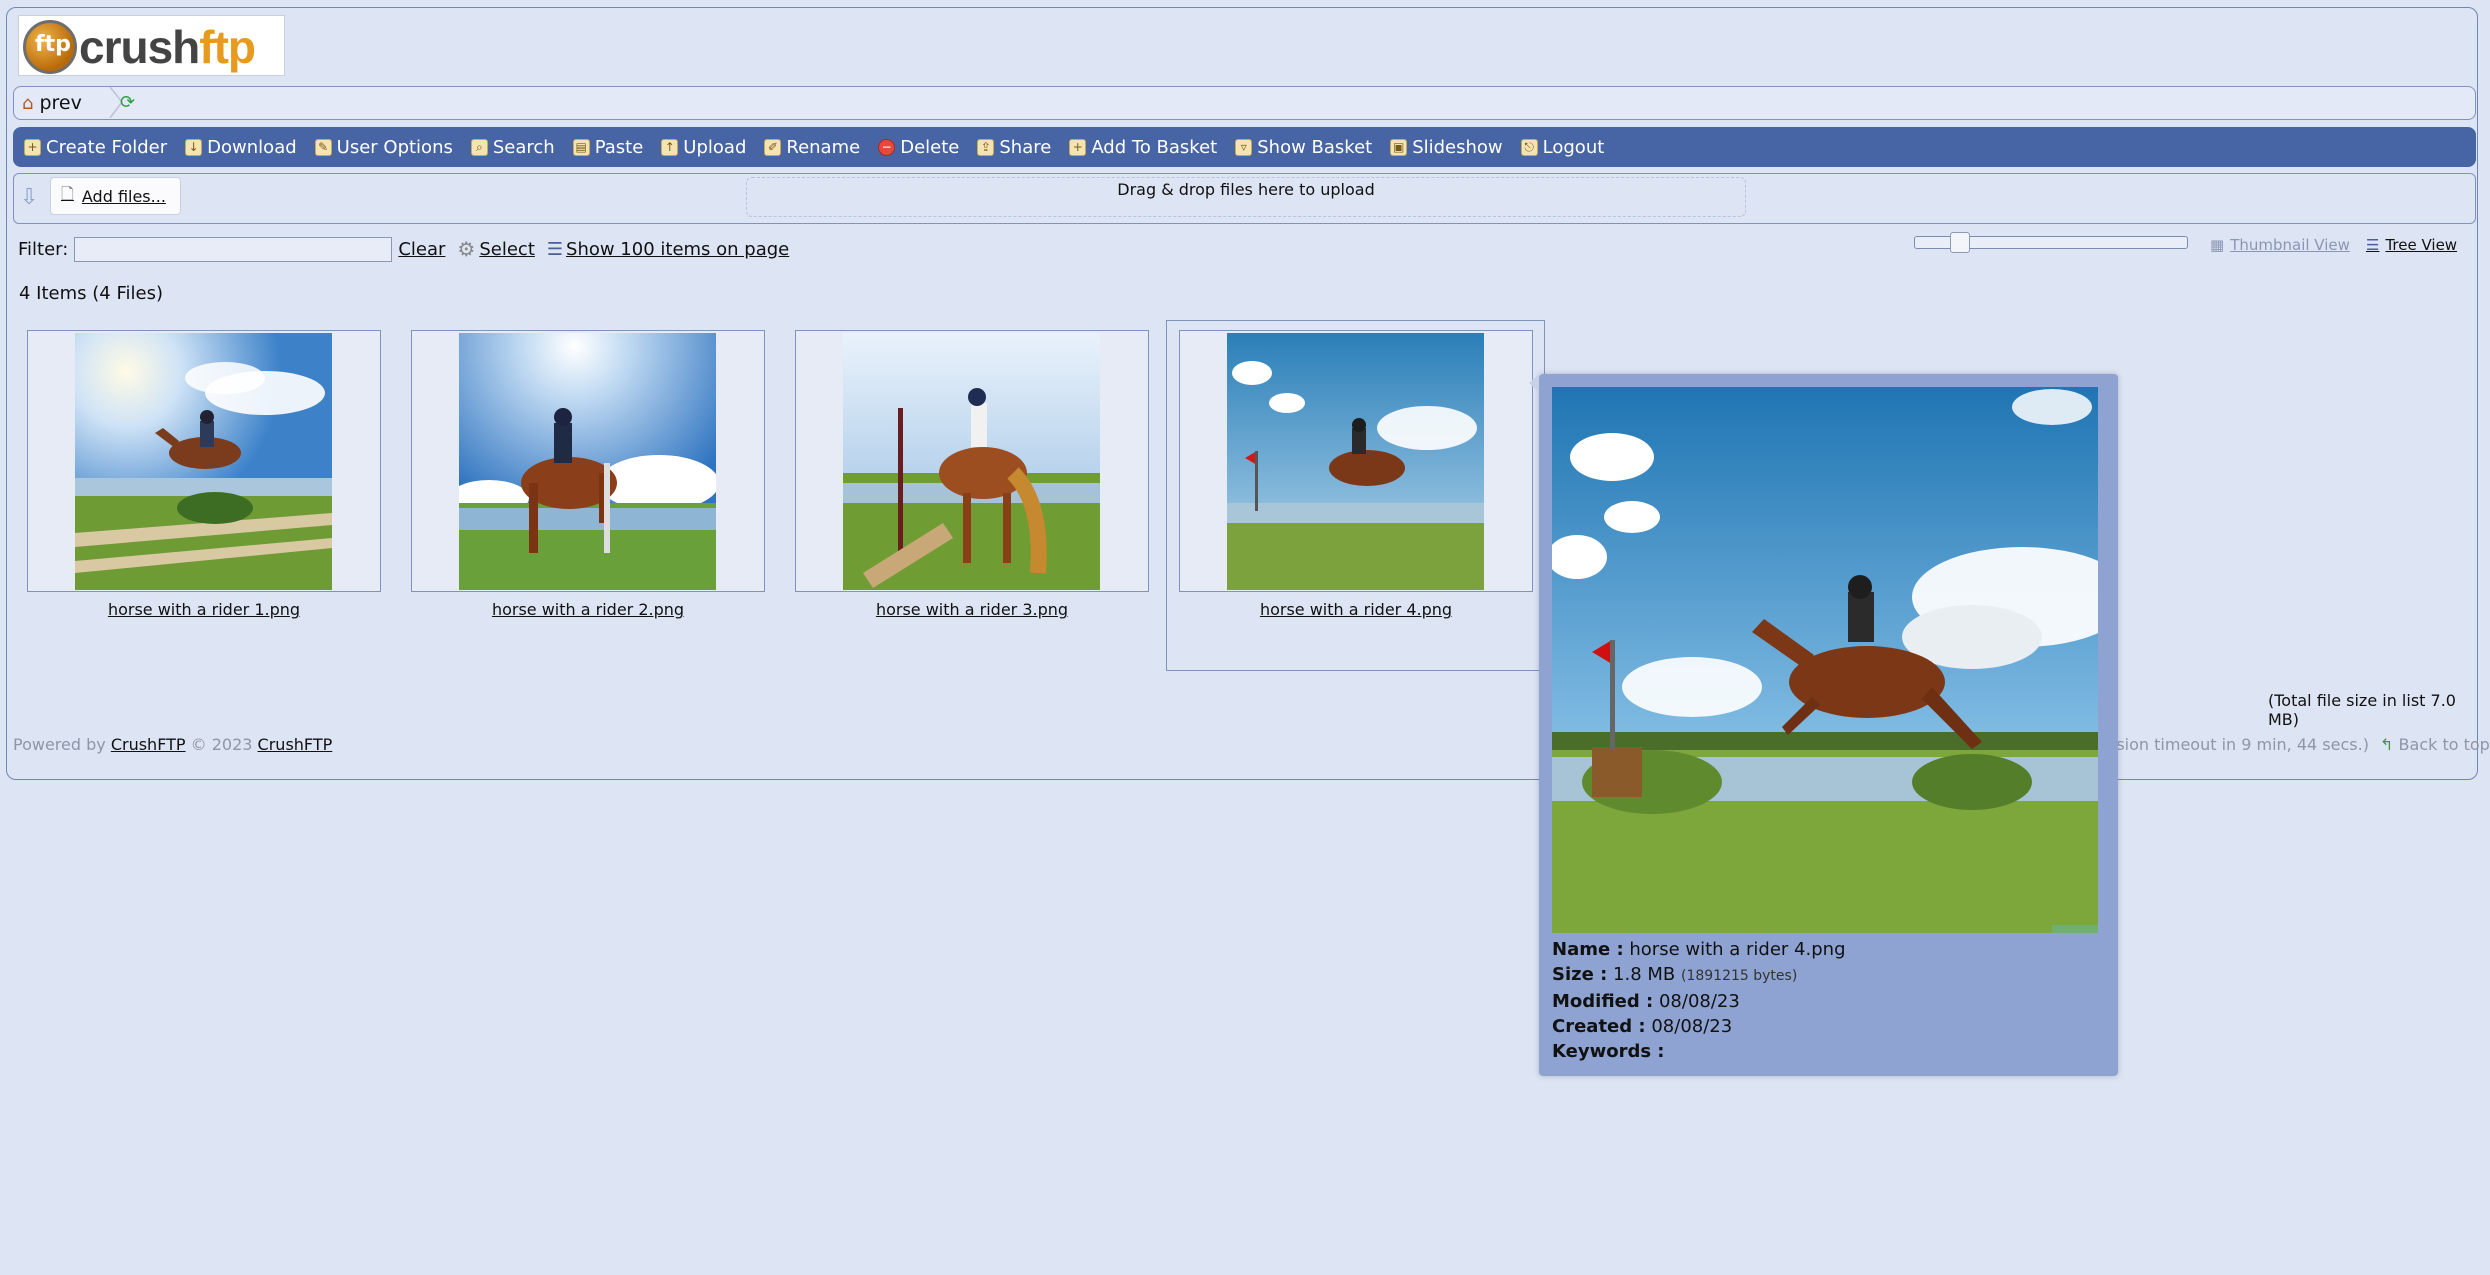  What do you see at coordinates (67, 193) in the screenshot?
I see `file-icon: 🗋` at bounding box center [67, 193].